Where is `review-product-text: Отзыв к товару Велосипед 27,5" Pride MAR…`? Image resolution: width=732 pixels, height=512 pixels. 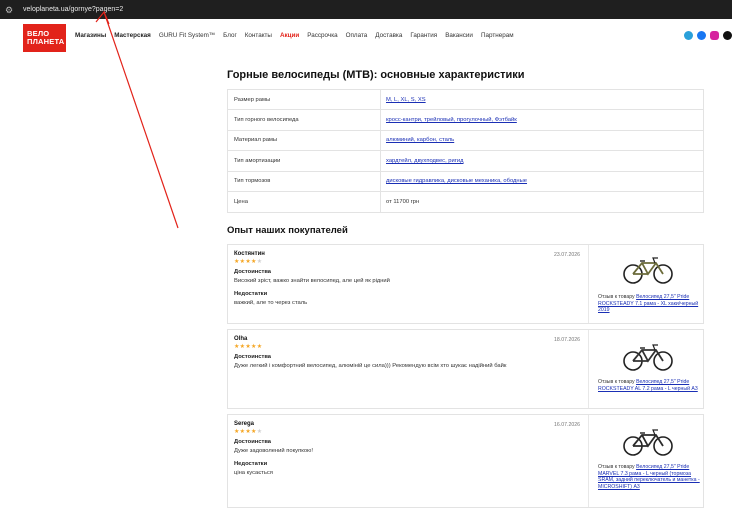
review-product-text: Отзыв к товару Велосипед 27,5" Pride MAR… is located at coordinates (650, 477).